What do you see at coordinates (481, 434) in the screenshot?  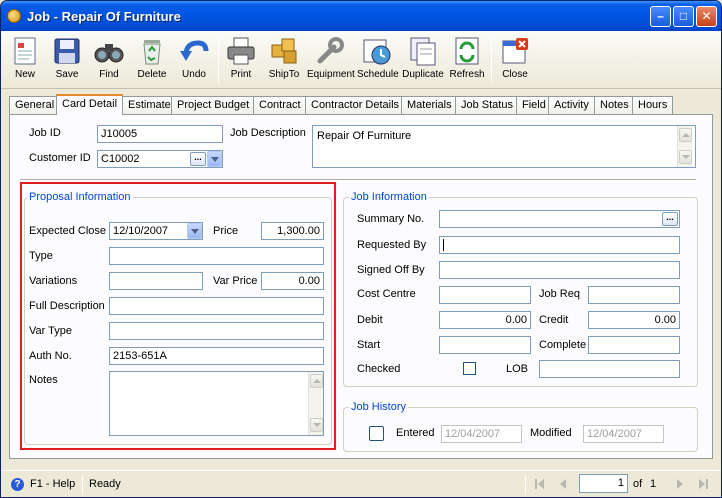 I see `entered-date-field: 12/04/2007` at bounding box center [481, 434].